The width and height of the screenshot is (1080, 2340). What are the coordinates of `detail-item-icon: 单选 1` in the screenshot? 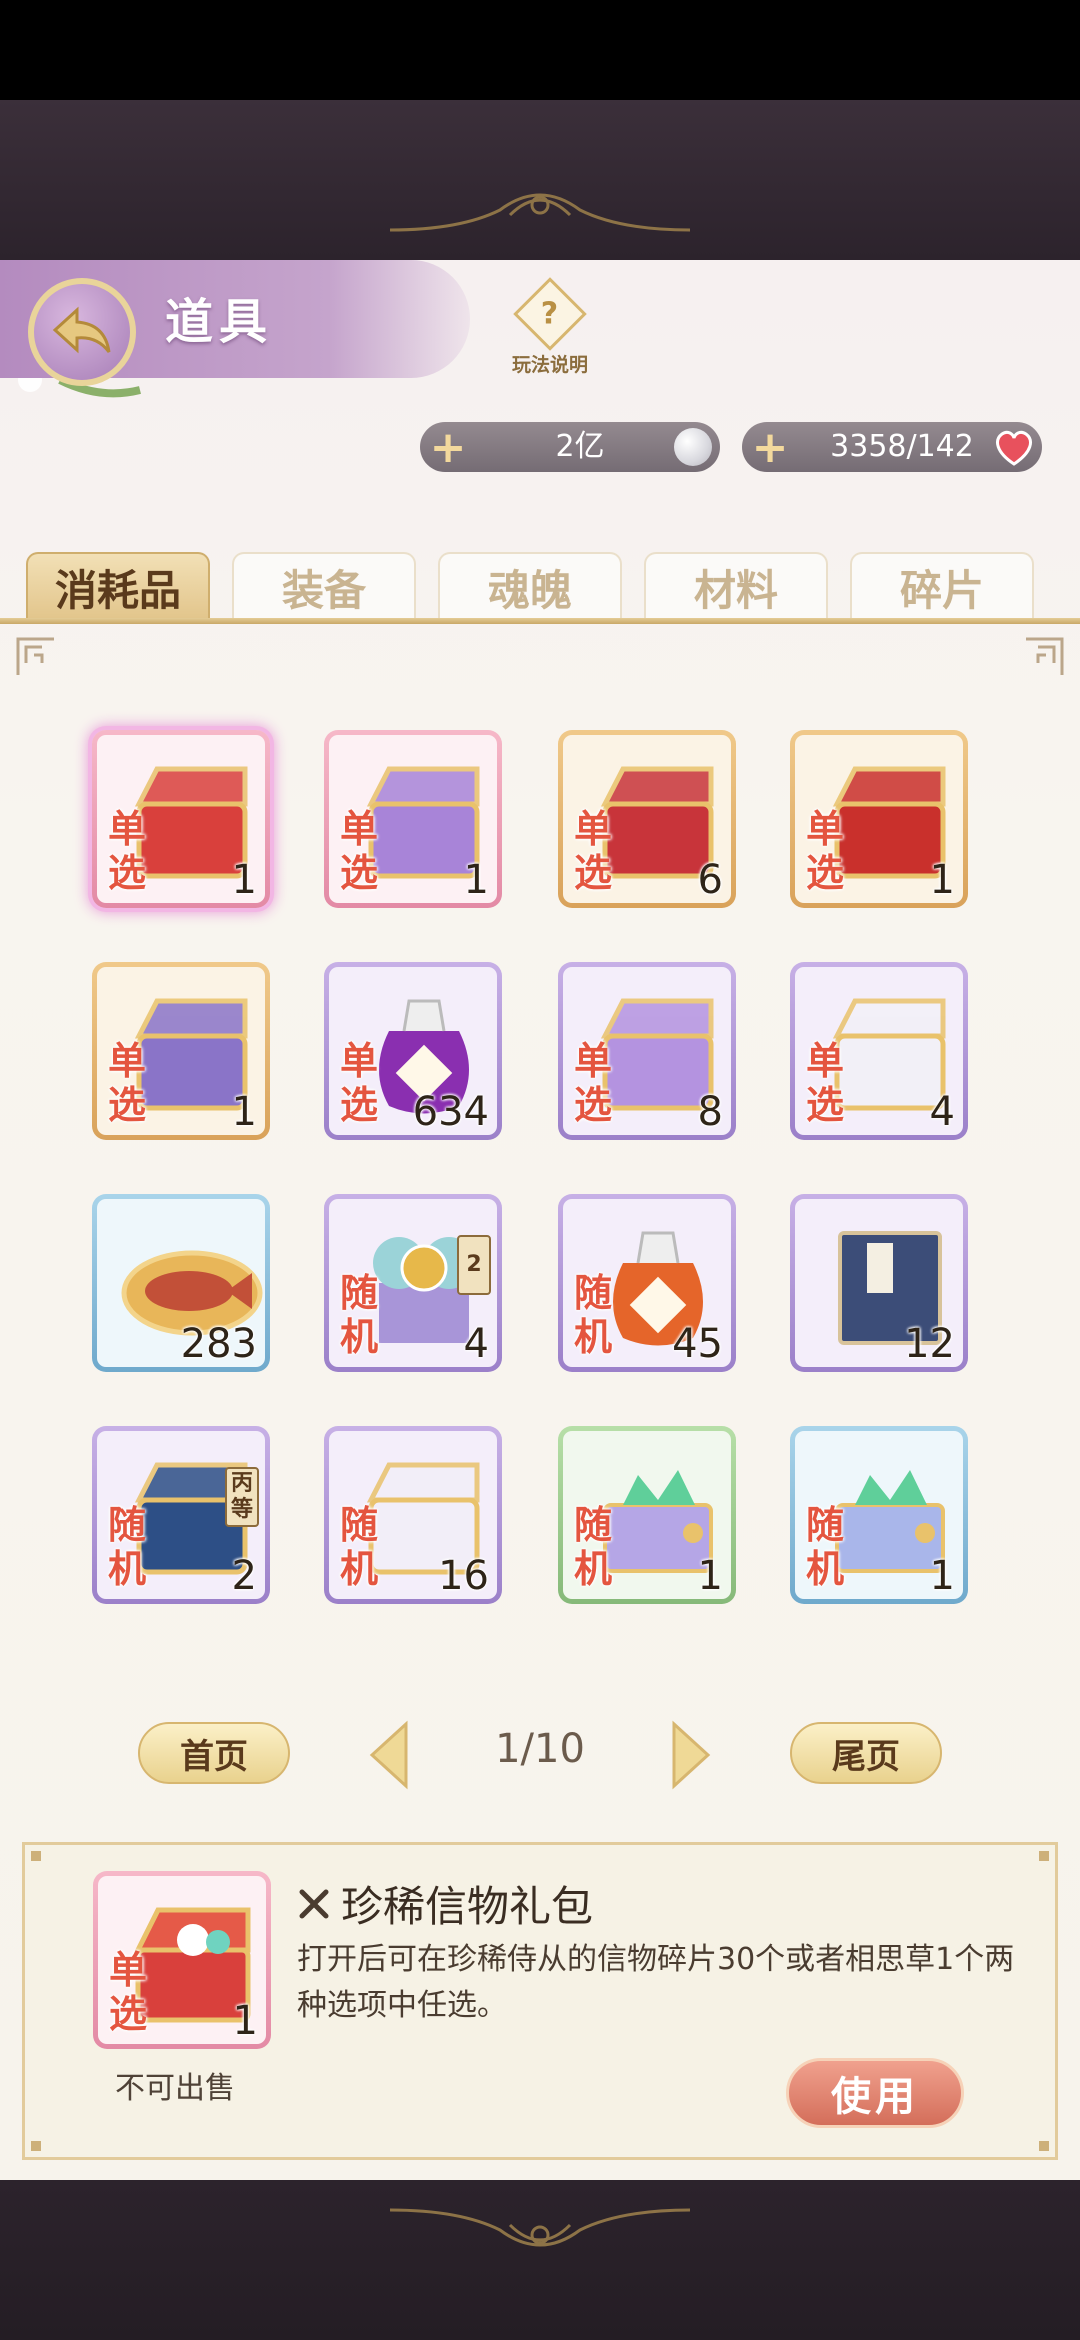 It's located at (182, 1960).